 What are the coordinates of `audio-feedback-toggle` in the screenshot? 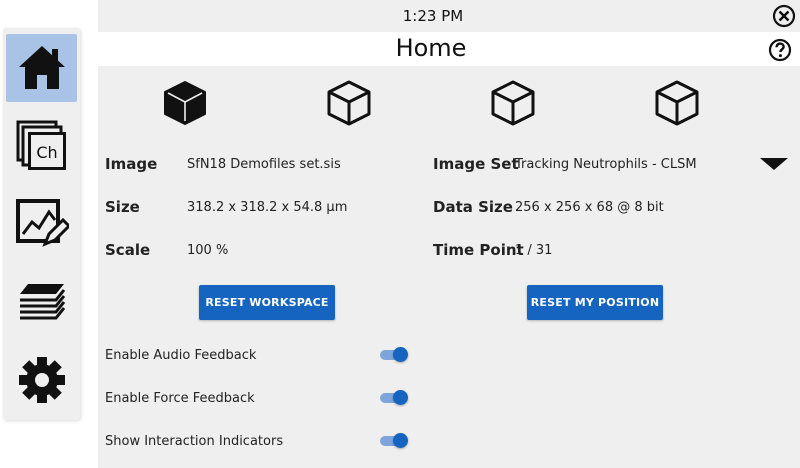 It's located at (394, 354).